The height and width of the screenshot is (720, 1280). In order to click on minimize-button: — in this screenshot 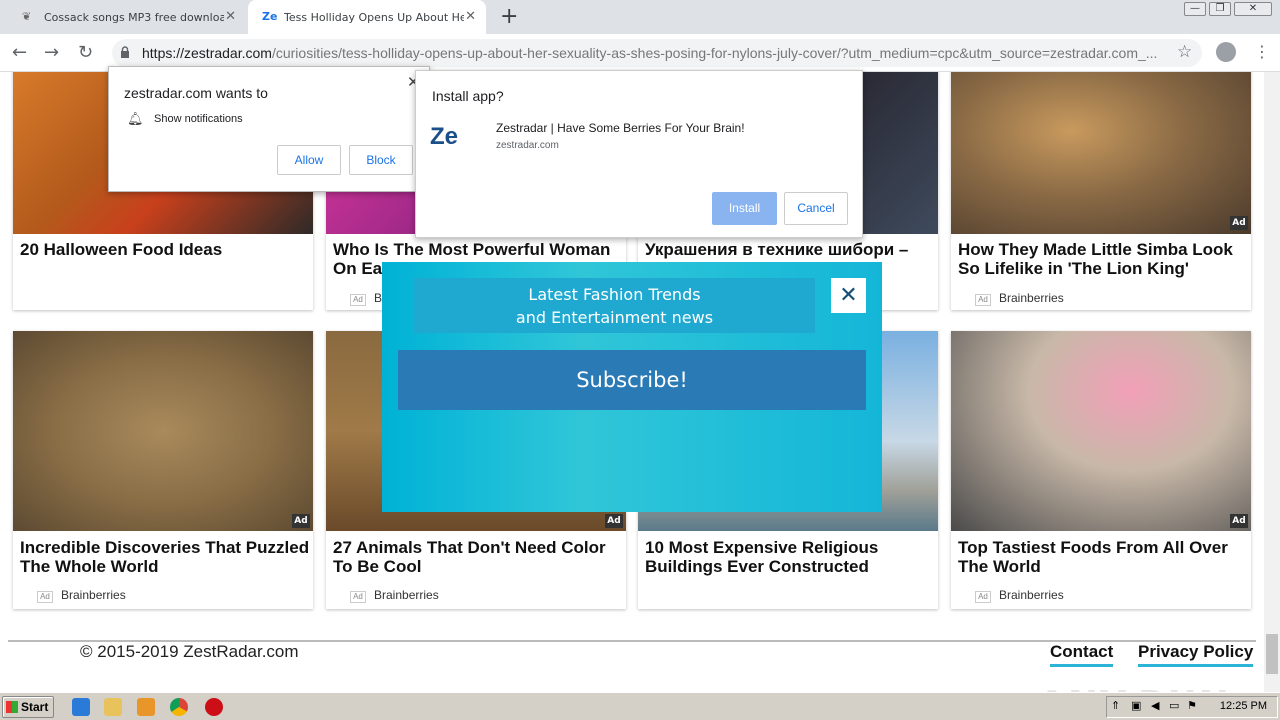, I will do `click(1195, 9)`.